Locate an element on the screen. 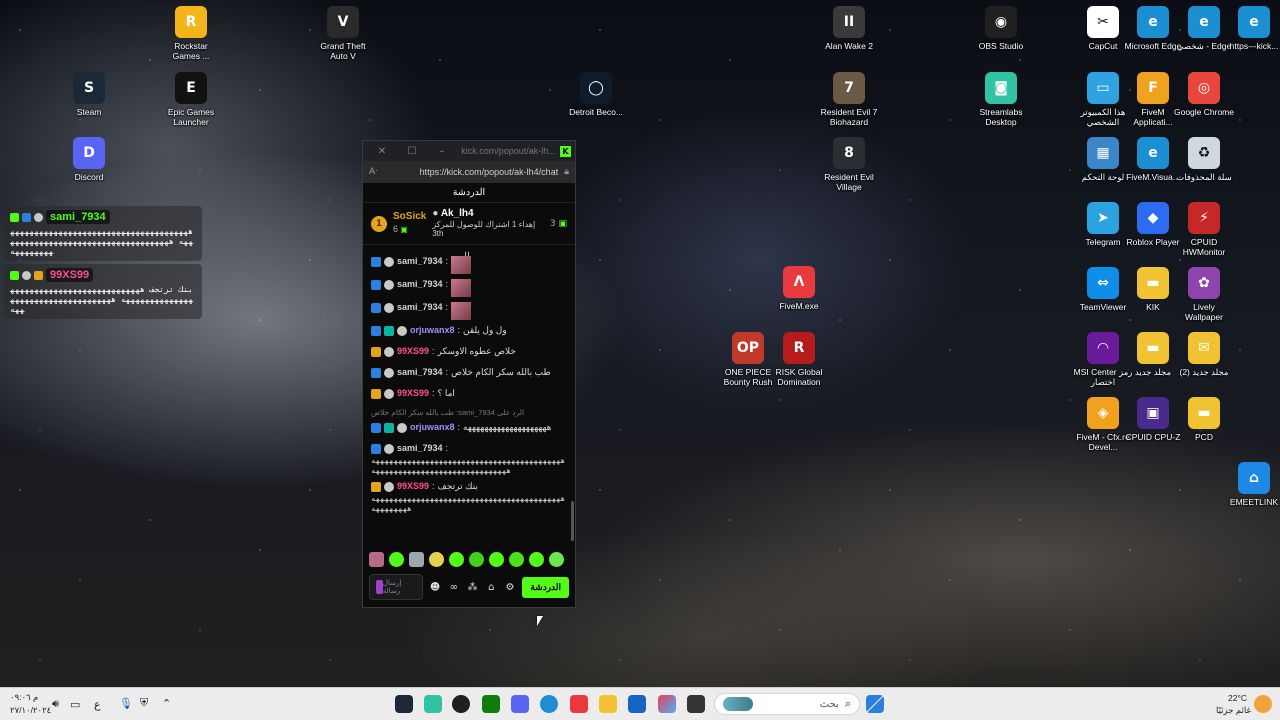 The height and width of the screenshot is (720, 1280). start-windows-icon is located at coordinates (875, 704).